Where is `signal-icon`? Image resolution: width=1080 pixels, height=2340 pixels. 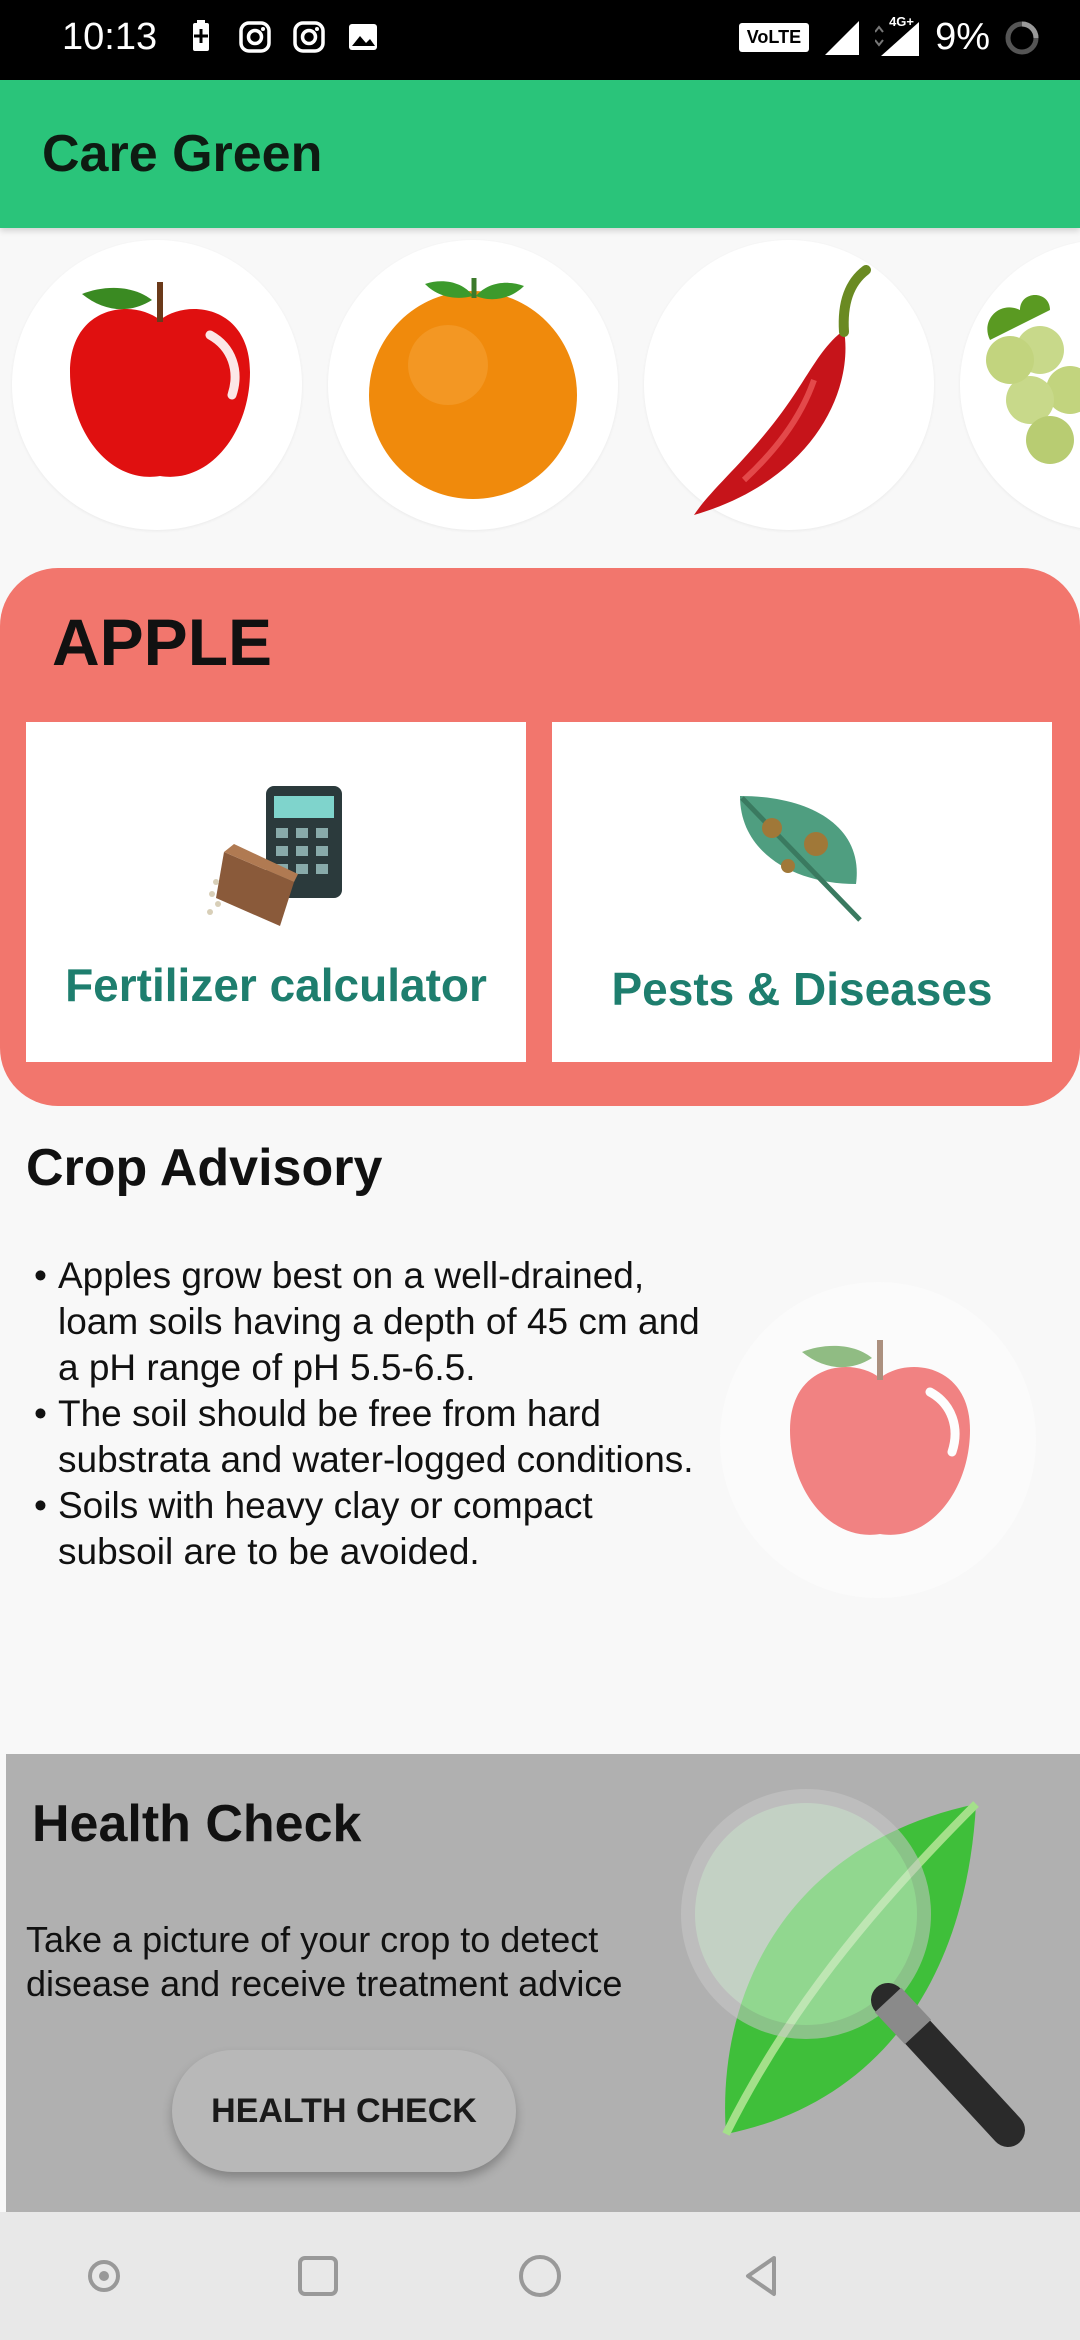 signal-icon is located at coordinates (842, 37).